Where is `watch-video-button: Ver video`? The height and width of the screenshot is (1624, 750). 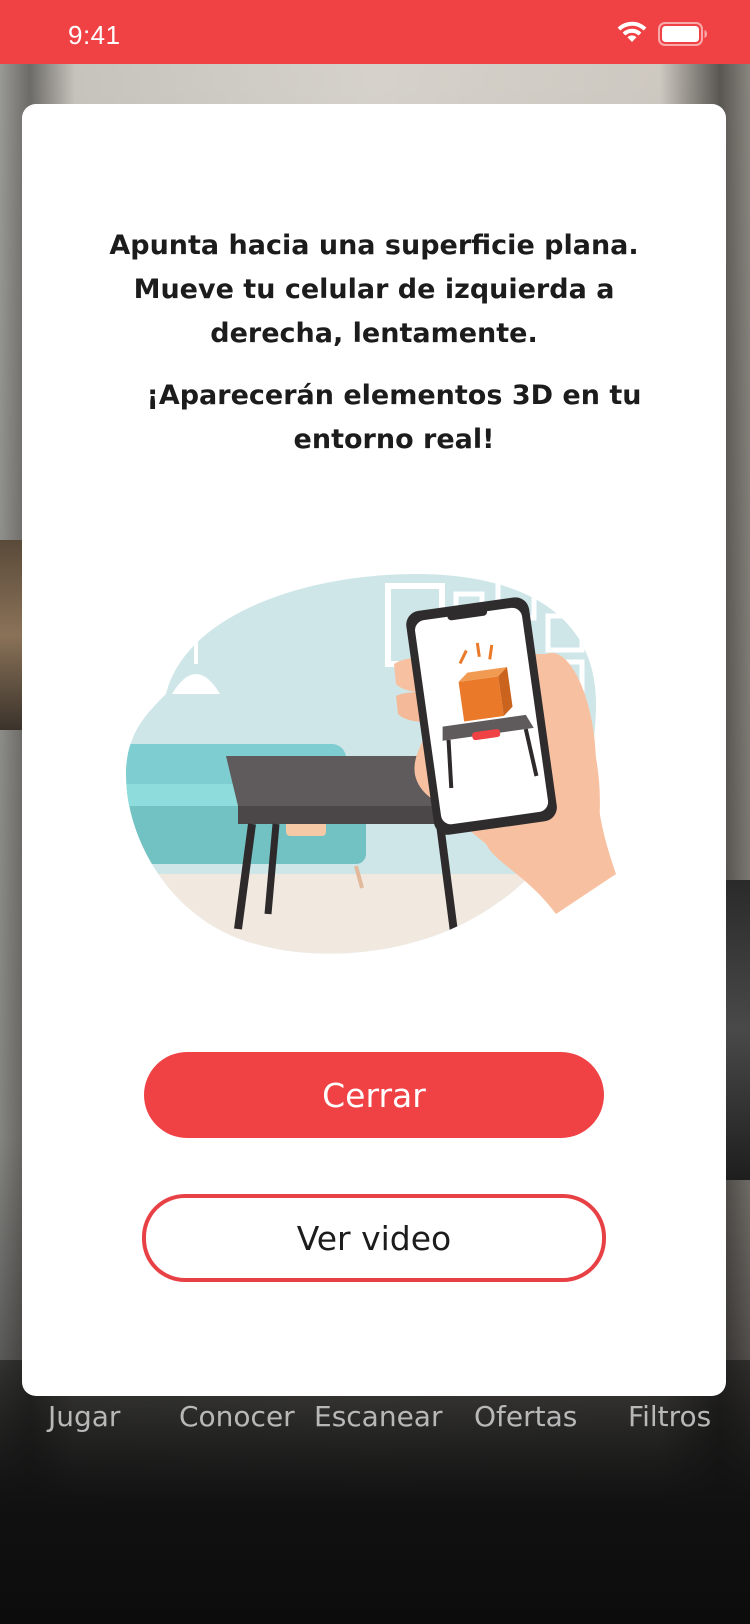
watch-video-button: Ver video is located at coordinates (374, 1238).